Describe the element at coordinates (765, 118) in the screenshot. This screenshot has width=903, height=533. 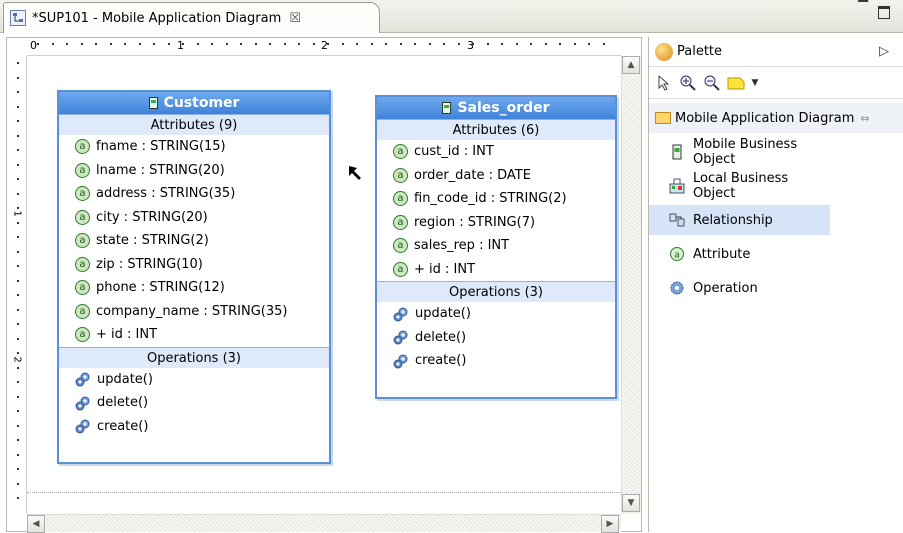
I see `drawer-label: Mobile Application Diagram` at that location.